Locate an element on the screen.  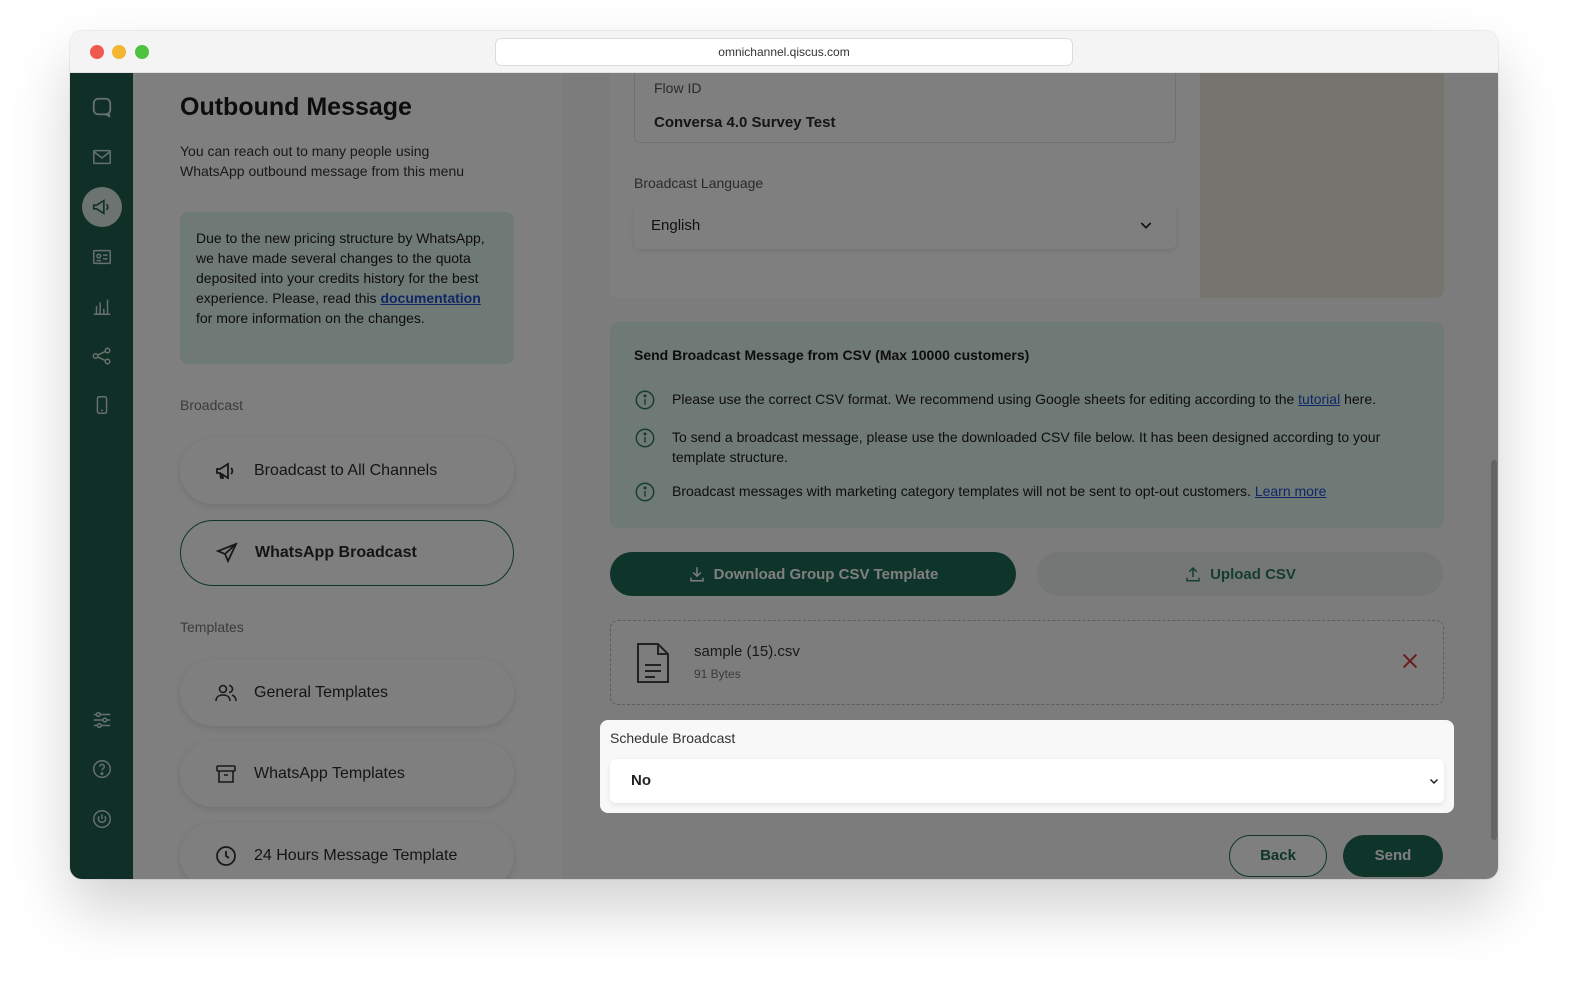
chevron-down-icon is located at coordinates (1434, 781).